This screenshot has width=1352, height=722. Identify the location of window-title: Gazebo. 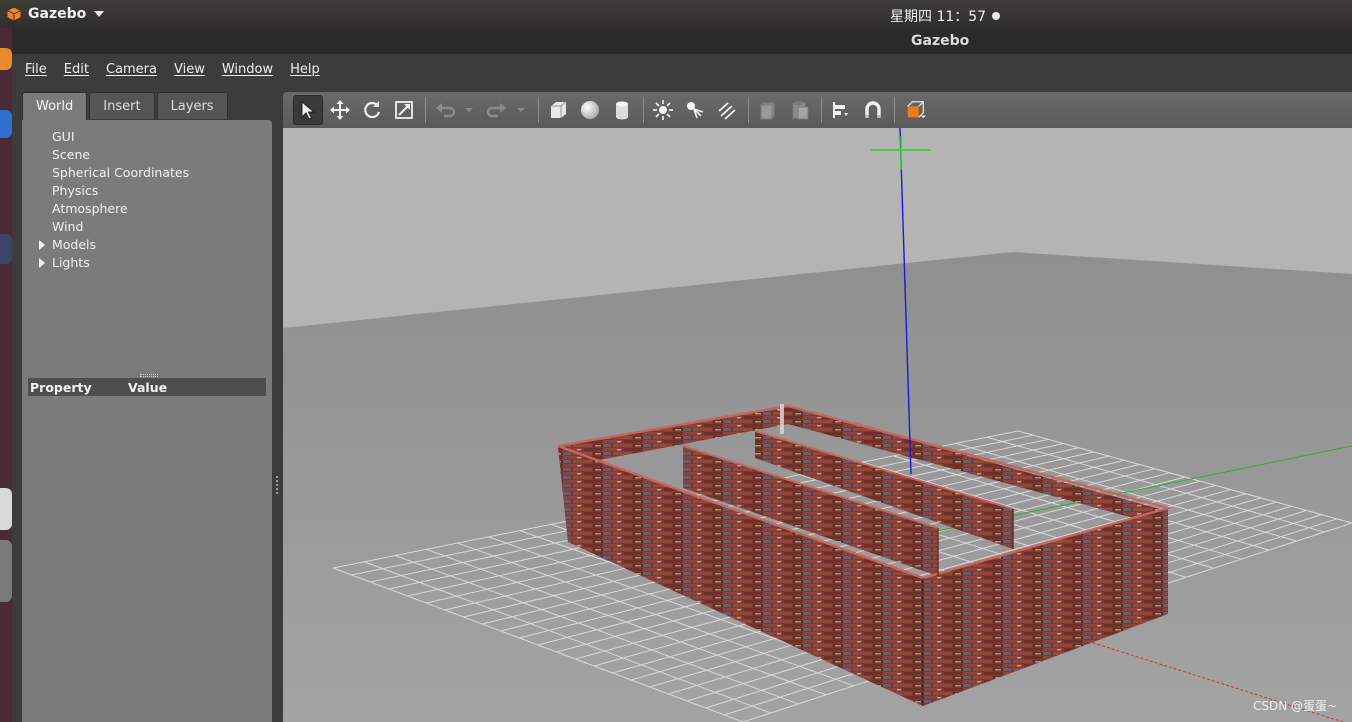
(940, 41).